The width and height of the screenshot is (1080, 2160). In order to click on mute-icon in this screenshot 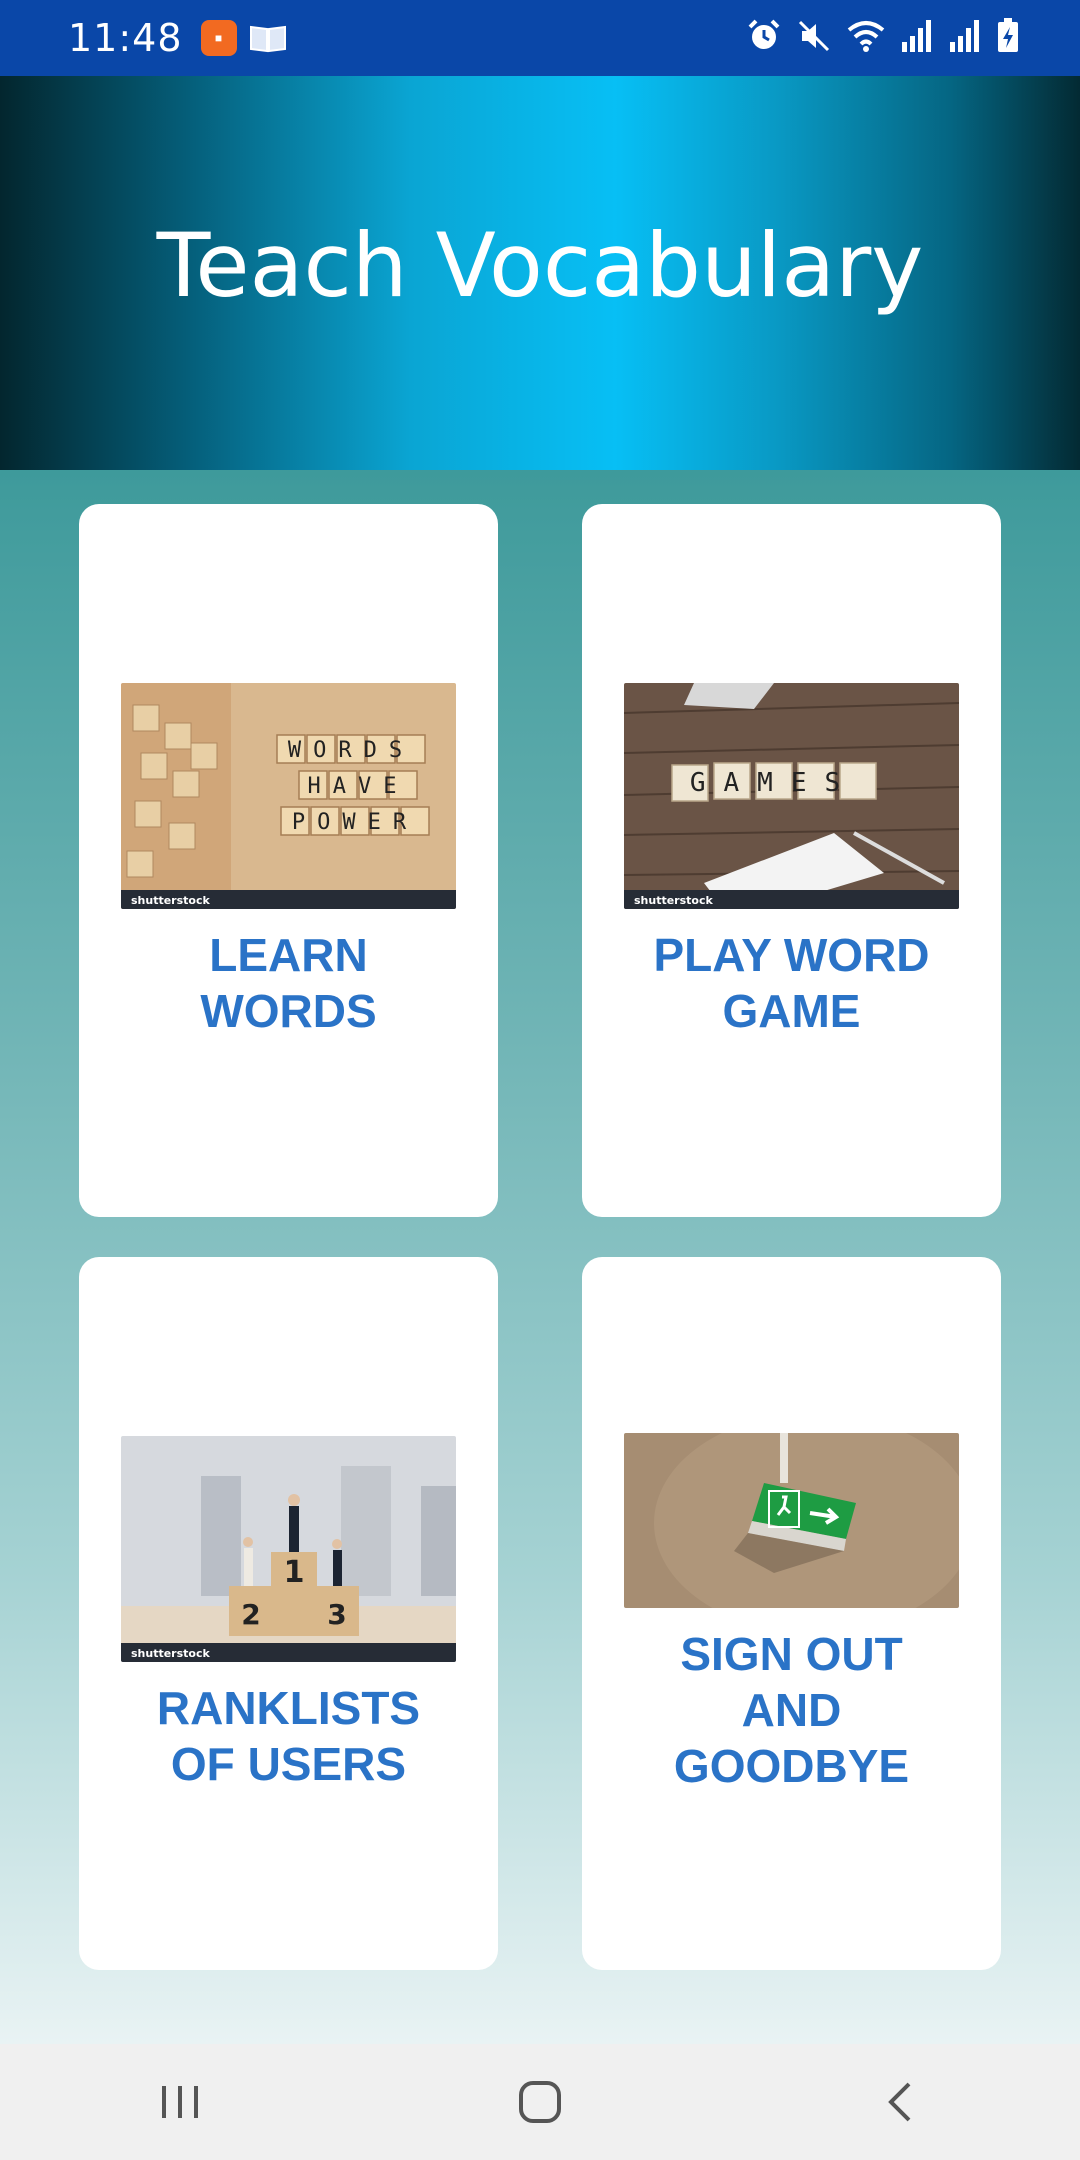, I will do `click(814, 36)`.